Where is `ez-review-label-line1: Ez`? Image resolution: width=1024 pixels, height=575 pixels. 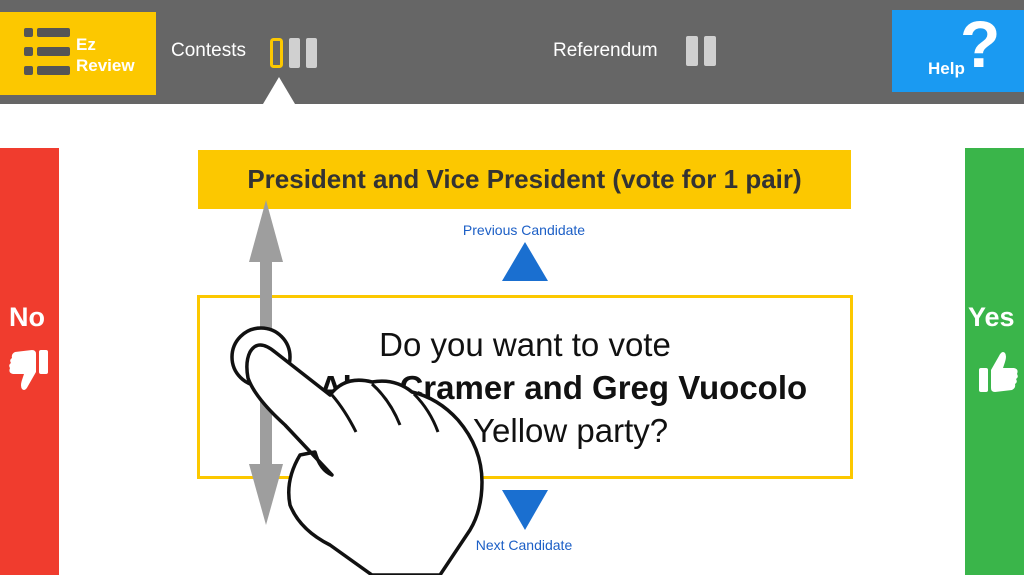
ez-review-label-line1: Ez is located at coordinates (86, 44).